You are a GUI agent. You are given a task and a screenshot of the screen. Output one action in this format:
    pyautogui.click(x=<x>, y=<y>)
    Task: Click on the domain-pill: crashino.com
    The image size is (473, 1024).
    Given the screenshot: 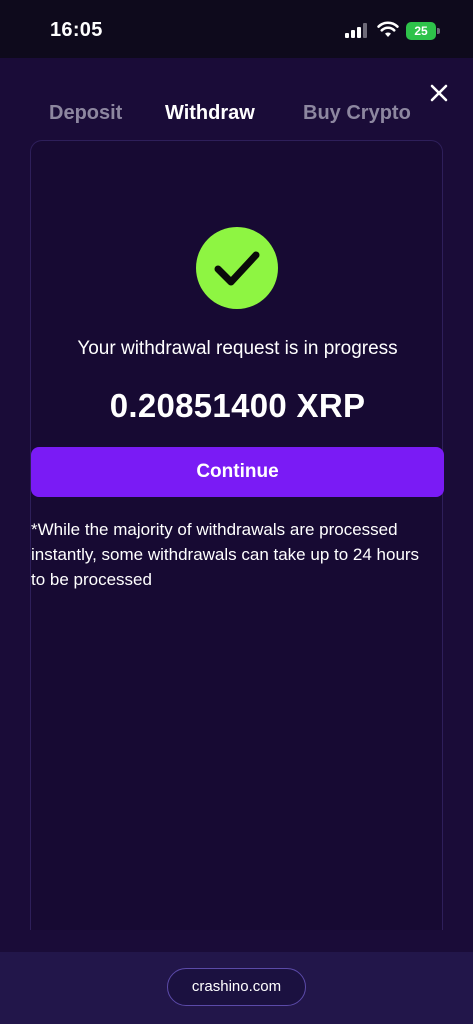 What is the action you would take?
    pyautogui.click(x=236, y=987)
    